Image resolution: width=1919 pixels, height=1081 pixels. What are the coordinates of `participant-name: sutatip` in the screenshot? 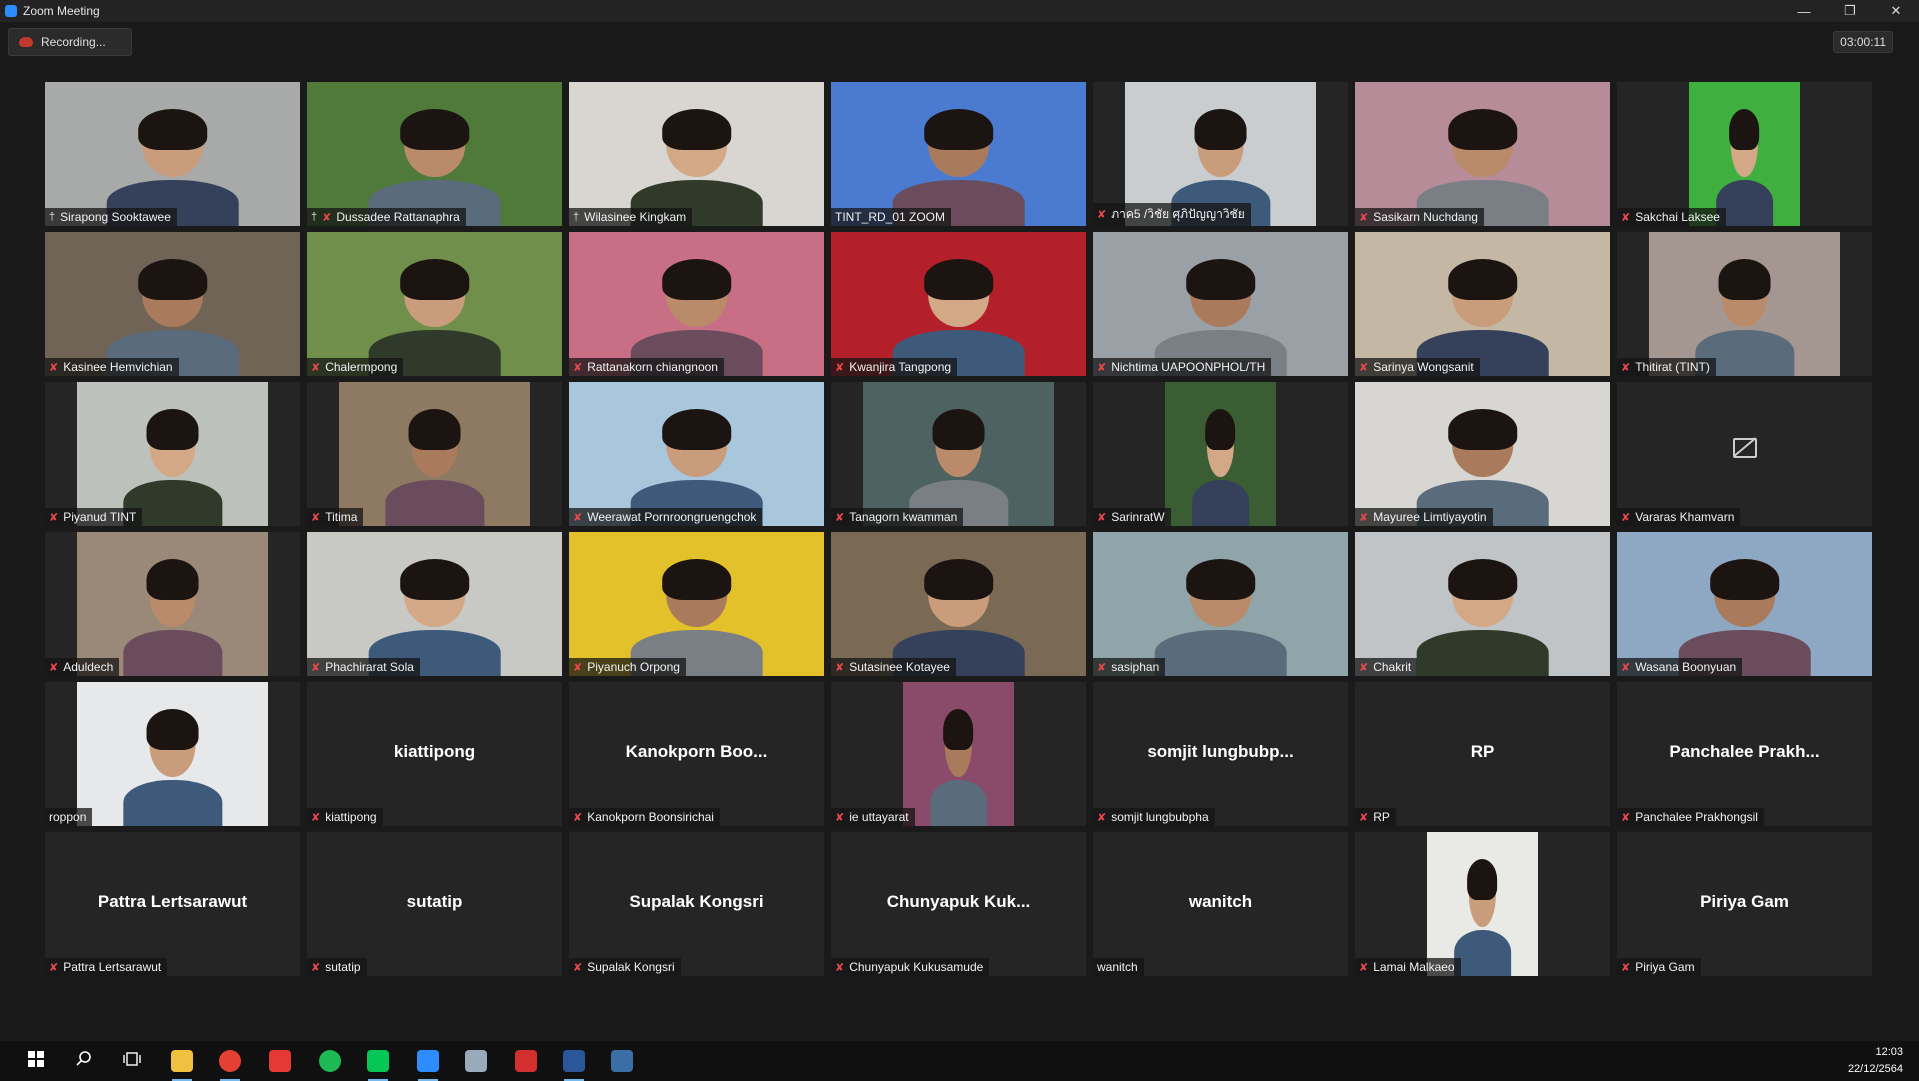 It's located at (343, 967).